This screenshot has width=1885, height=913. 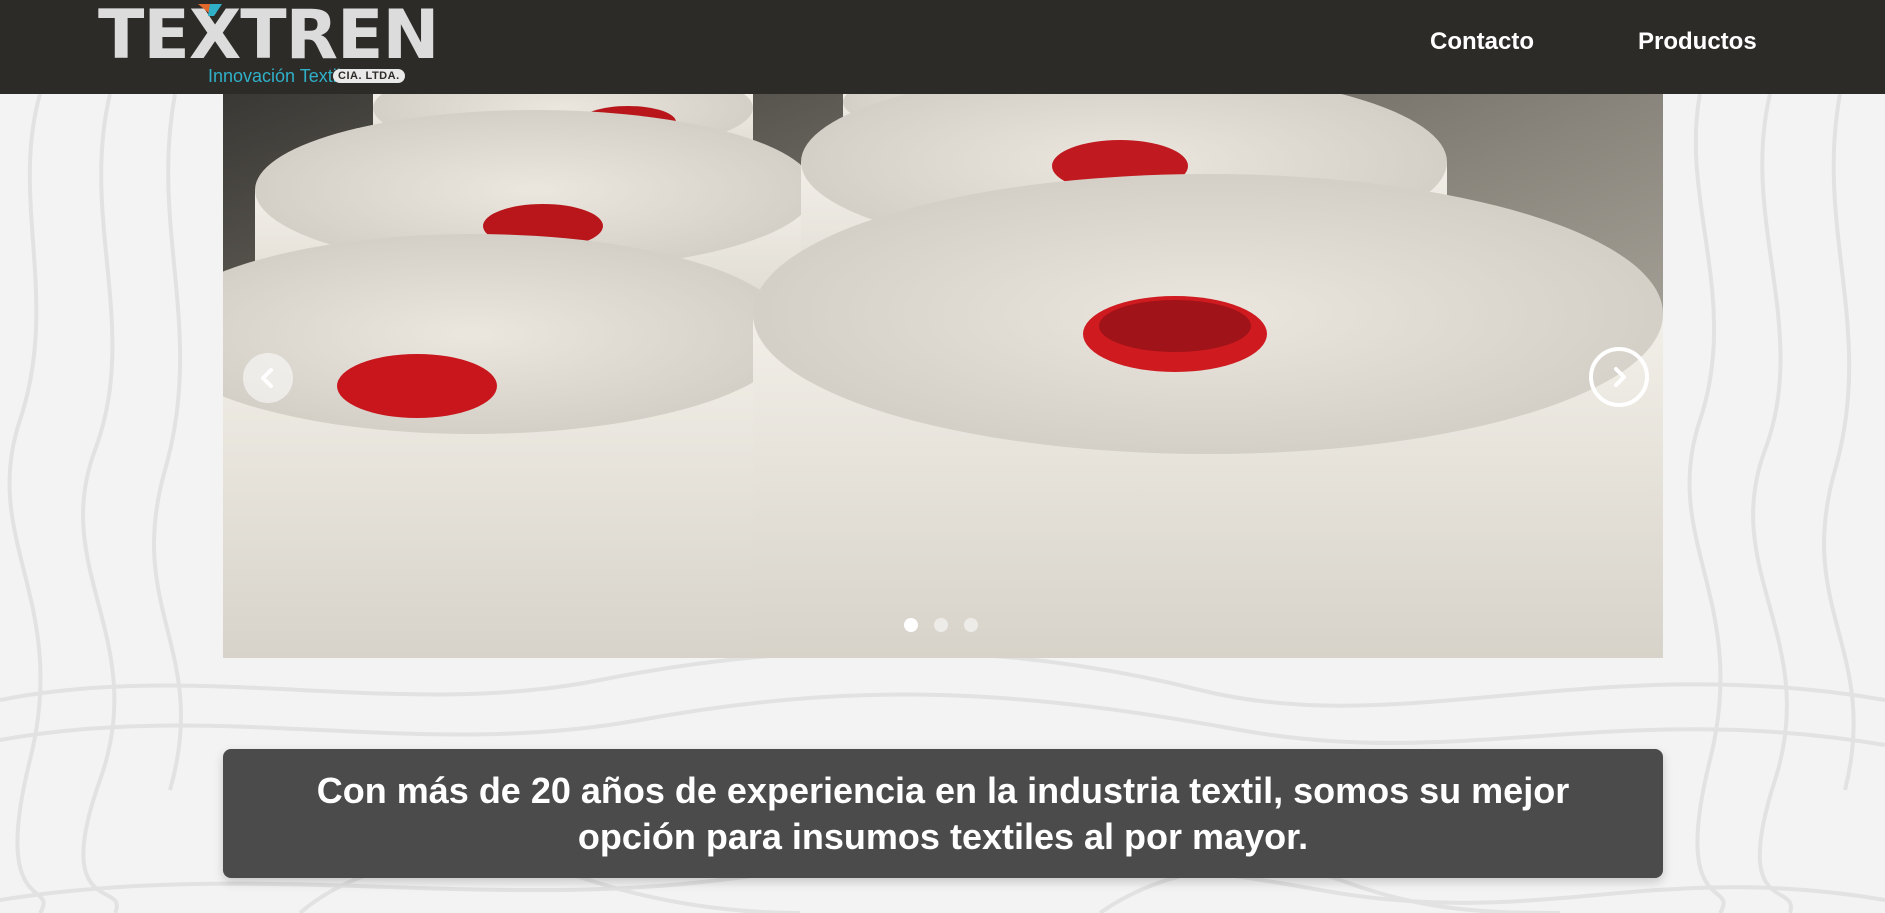 I want to click on chevron-left-icon, so click(x=267, y=378).